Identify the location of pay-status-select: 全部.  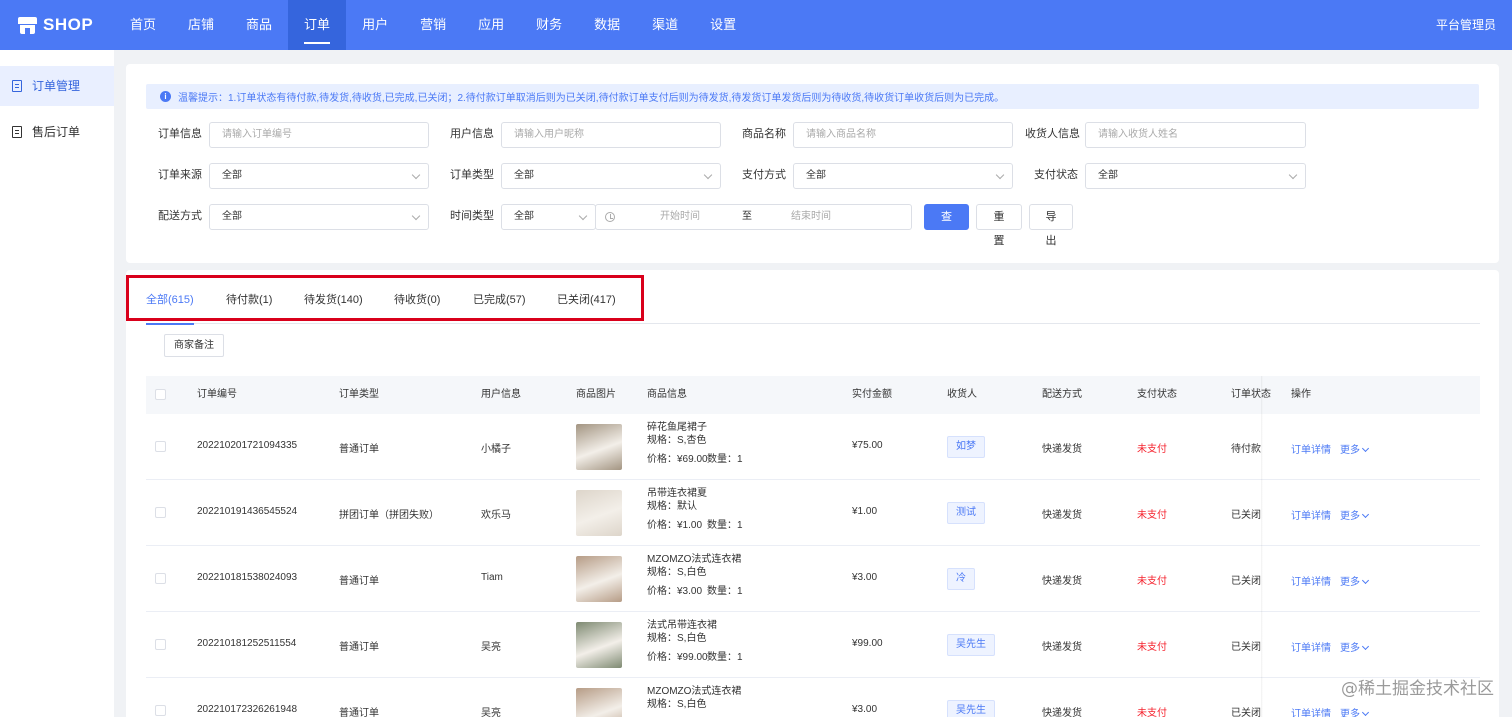
(1195, 176).